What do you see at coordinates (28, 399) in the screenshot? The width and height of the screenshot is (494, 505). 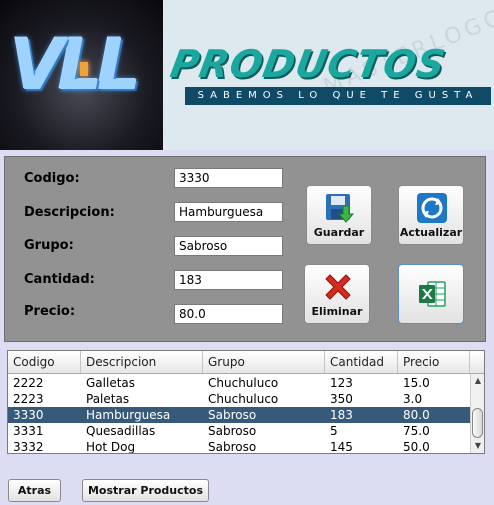 I see `cell-codigo: 2223` at bounding box center [28, 399].